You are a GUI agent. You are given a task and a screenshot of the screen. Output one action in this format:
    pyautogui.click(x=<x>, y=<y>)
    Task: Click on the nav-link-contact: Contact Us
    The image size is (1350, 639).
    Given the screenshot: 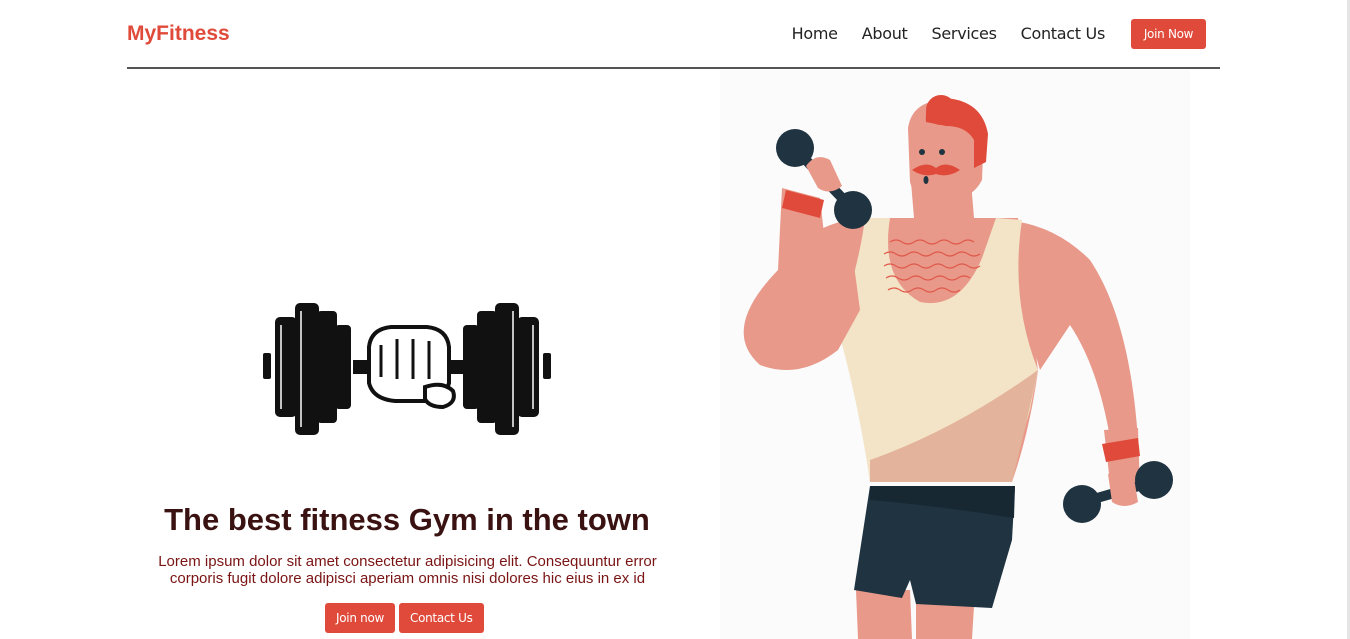 What is the action you would take?
    pyautogui.click(x=1063, y=33)
    